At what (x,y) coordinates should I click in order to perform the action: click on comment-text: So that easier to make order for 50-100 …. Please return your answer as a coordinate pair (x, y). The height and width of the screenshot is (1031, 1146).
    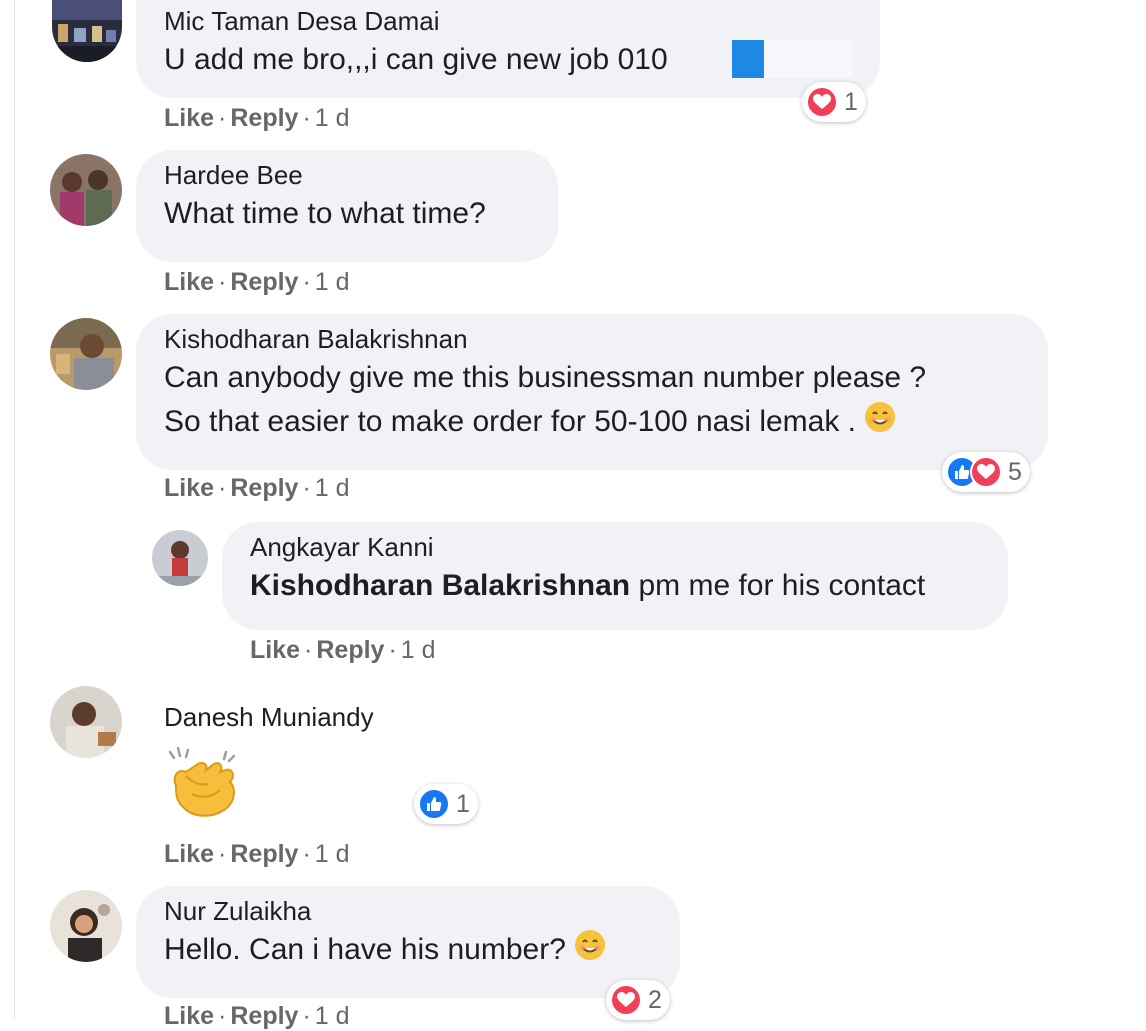
    Looking at the image, I should click on (510, 421).